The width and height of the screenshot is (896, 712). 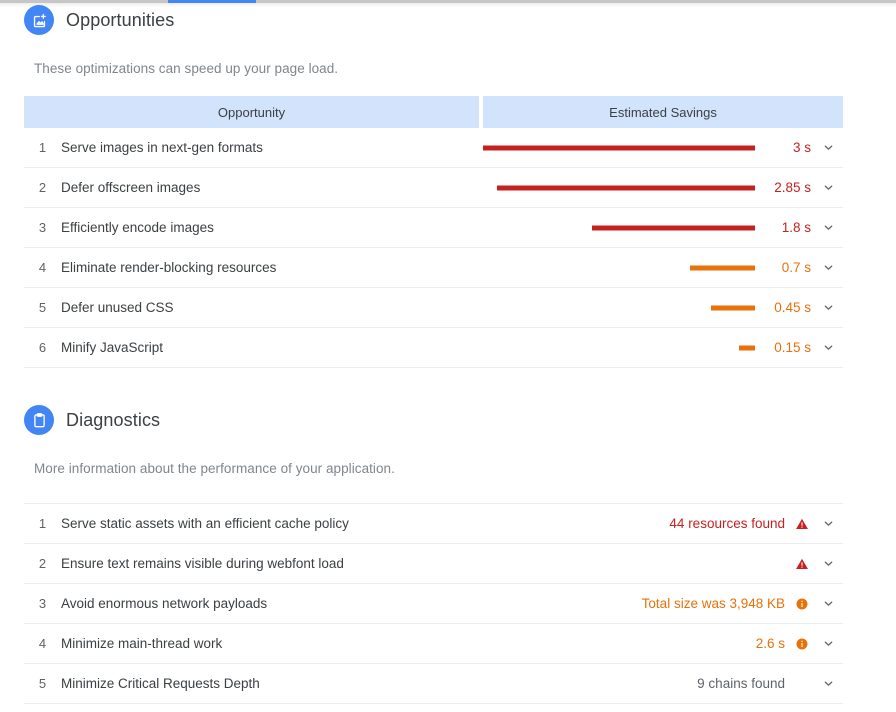 What do you see at coordinates (160, 683) in the screenshot?
I see `diagnostic-label: Minimize Critical Requests Depth` at bounding box center [160, 683].